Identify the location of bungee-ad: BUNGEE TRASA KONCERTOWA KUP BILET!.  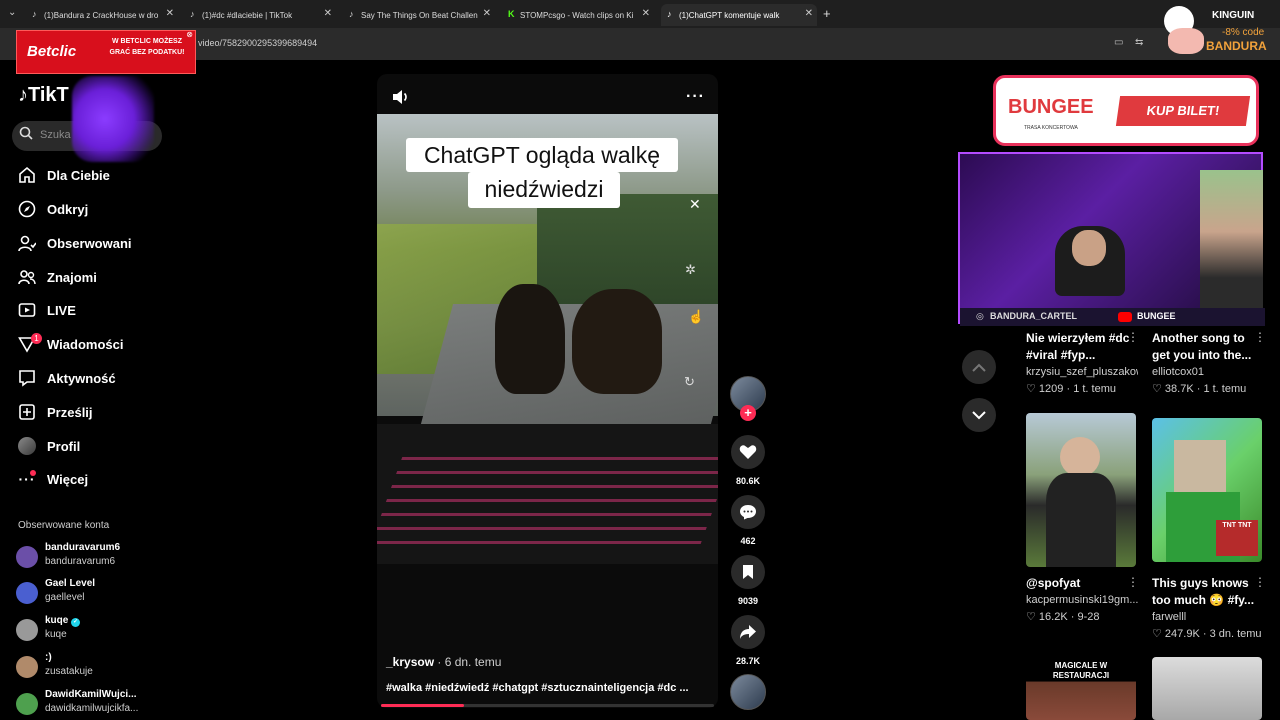
(1126, 110).